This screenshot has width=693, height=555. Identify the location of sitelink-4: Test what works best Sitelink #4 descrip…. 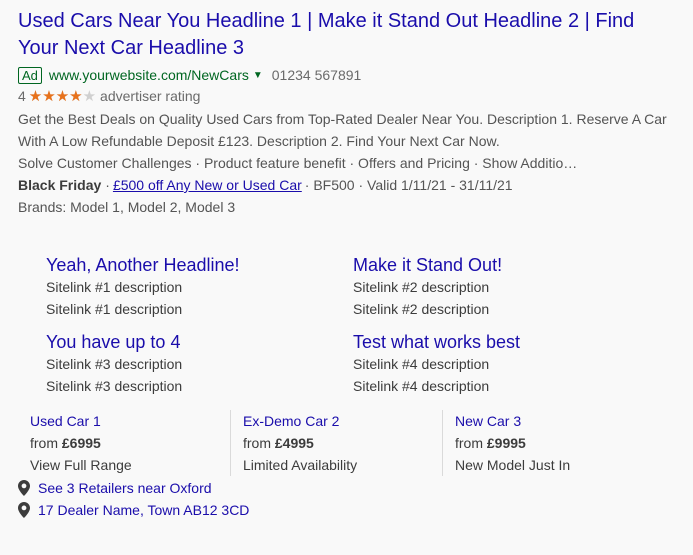
(498, 364).